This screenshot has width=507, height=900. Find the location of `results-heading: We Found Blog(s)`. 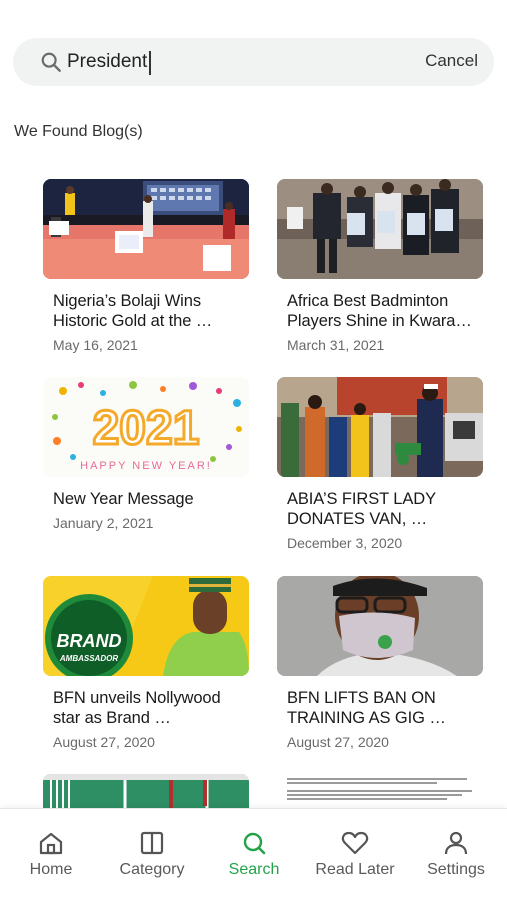

results-heading: We Found Blog(s) is located at coordinates (78, 131).